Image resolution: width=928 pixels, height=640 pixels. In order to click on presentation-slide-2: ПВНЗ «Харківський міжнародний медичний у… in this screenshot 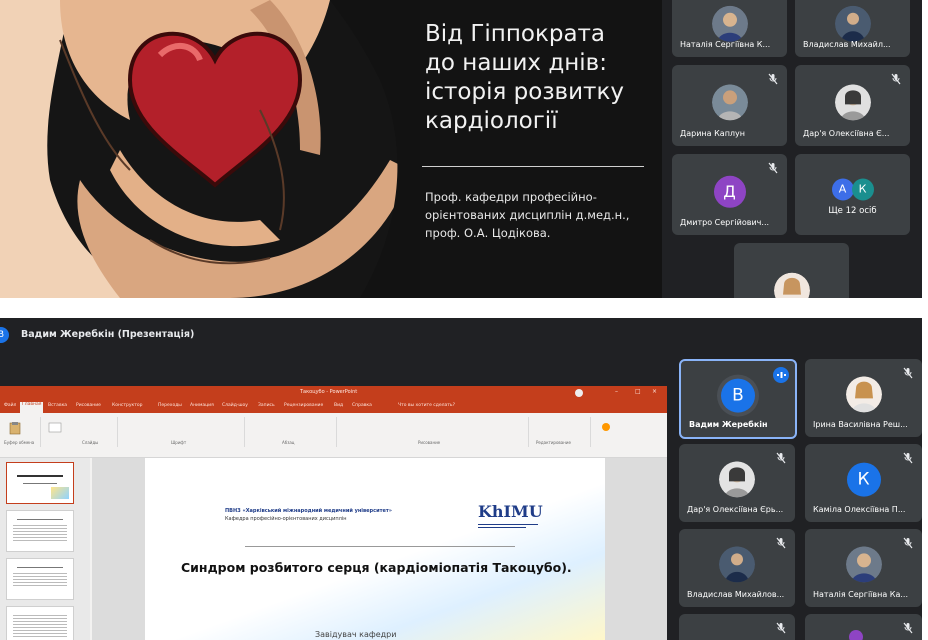, I will do `click(375, 549)`.